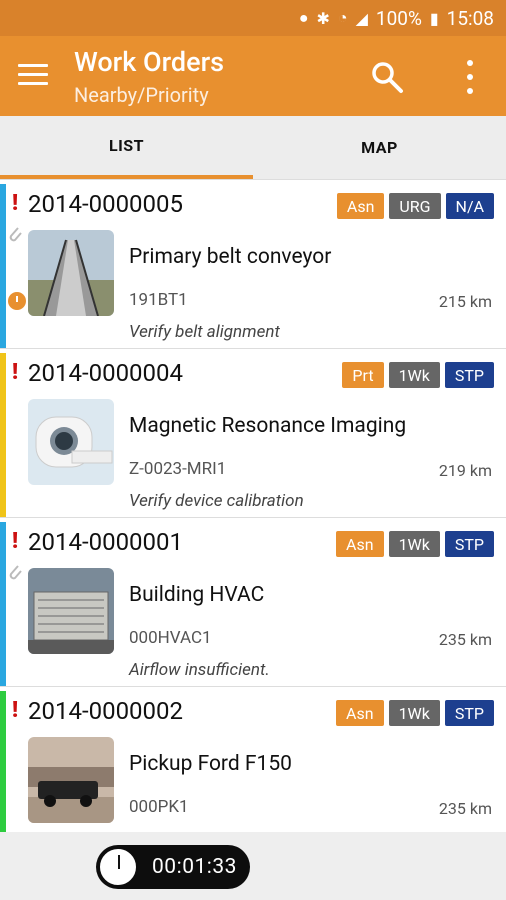 The height and width of the screenshot is (900, 506). I want to click on location-icon: ●, so click(303, 17).